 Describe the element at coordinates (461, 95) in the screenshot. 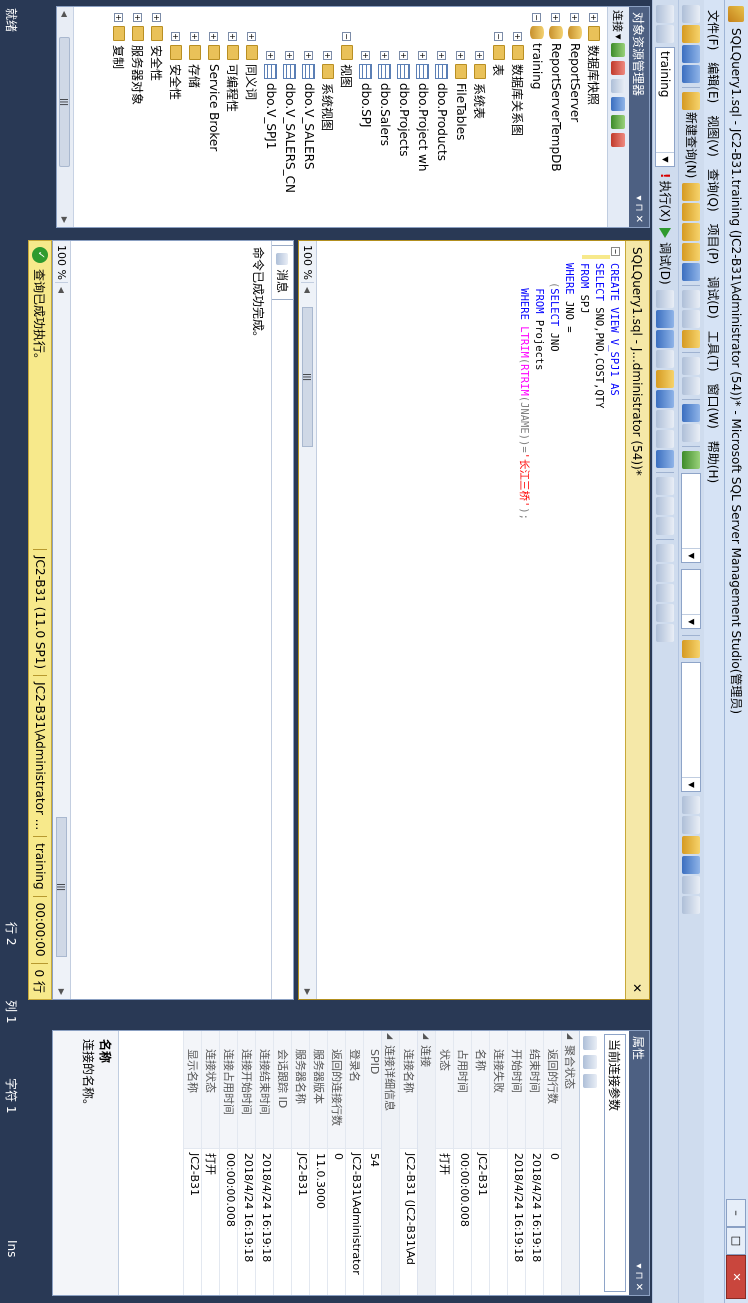

I see `tree-node: + FileTables` at that location.